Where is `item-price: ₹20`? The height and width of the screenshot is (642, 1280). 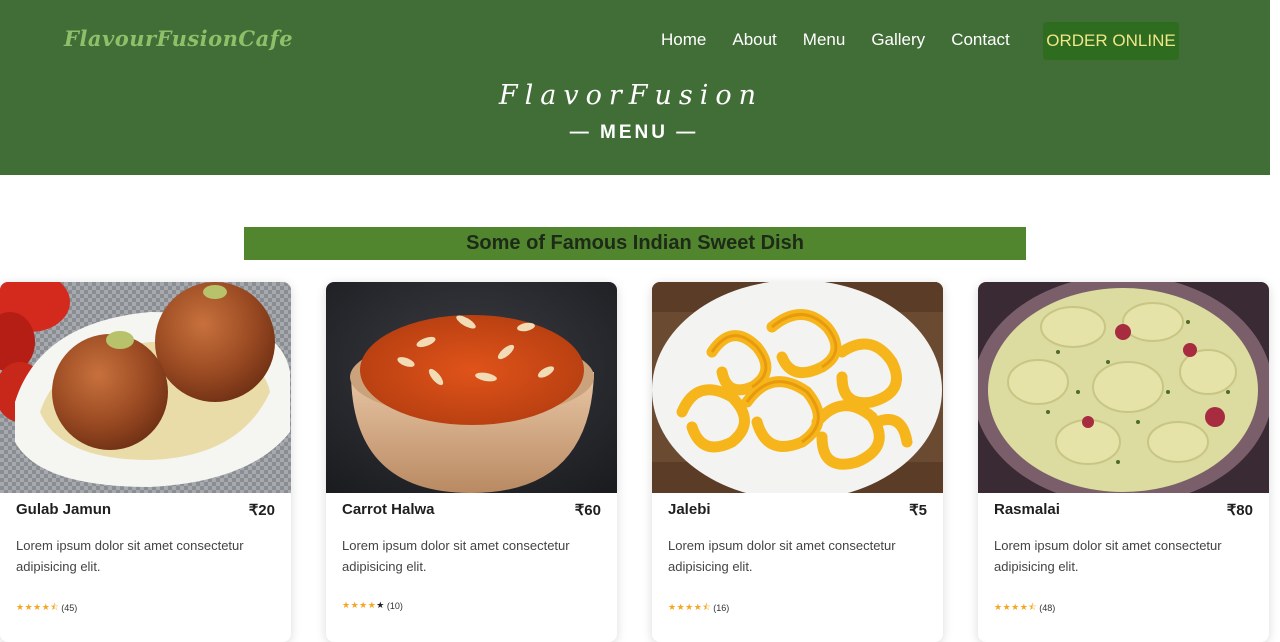 item-price: ₹20 is located at coordinates (261, 510).